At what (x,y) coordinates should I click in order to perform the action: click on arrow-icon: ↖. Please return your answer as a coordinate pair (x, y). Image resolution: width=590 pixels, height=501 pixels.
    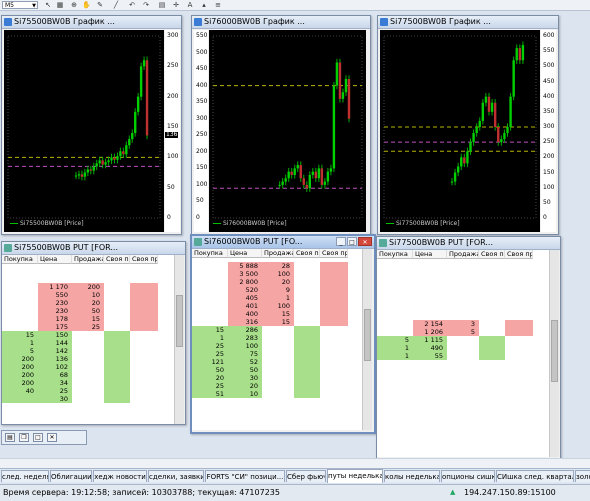
    Looking at the image, I should click on (48, 5).